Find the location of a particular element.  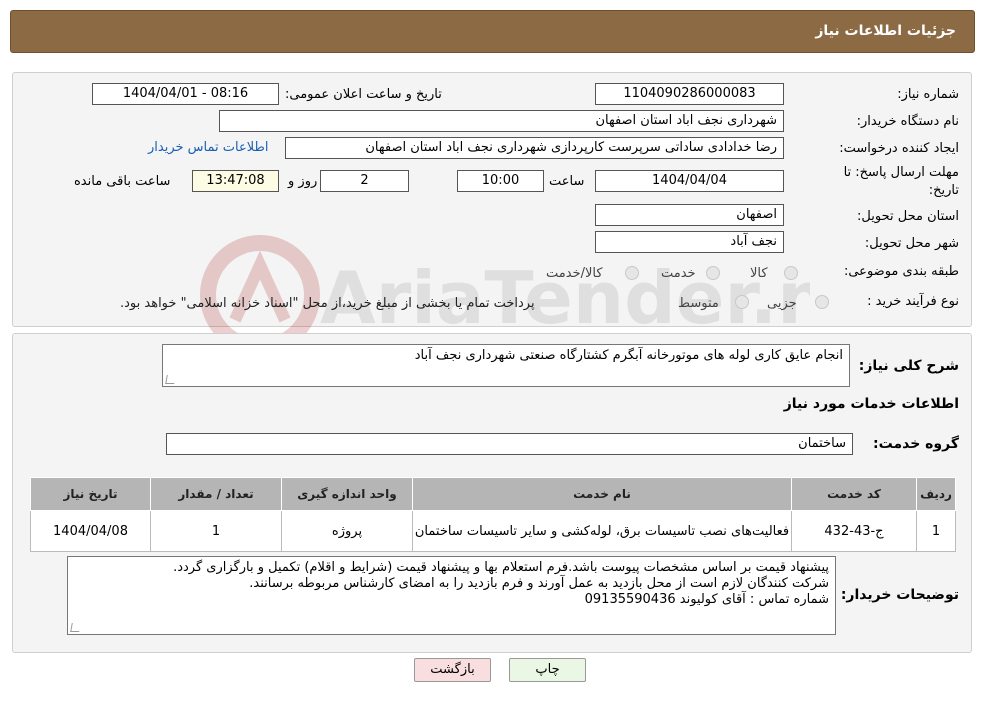

remaining-time-field: 13:47:08 is located at coordinates (235, 181).